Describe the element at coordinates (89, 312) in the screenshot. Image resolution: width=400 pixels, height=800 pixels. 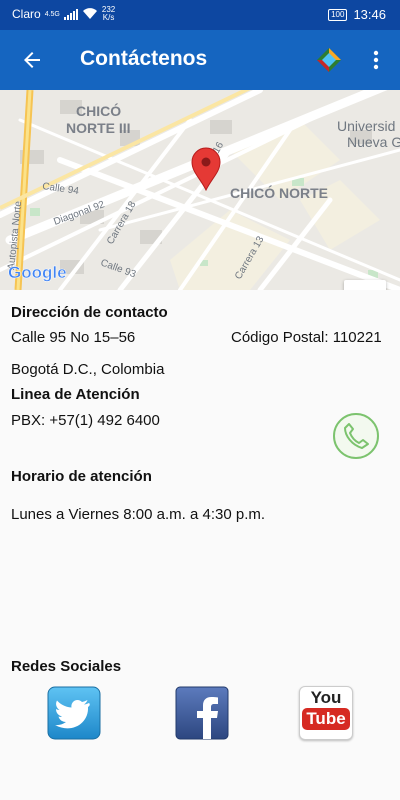
I see `address-heading: Dirección de contacto` at that location.